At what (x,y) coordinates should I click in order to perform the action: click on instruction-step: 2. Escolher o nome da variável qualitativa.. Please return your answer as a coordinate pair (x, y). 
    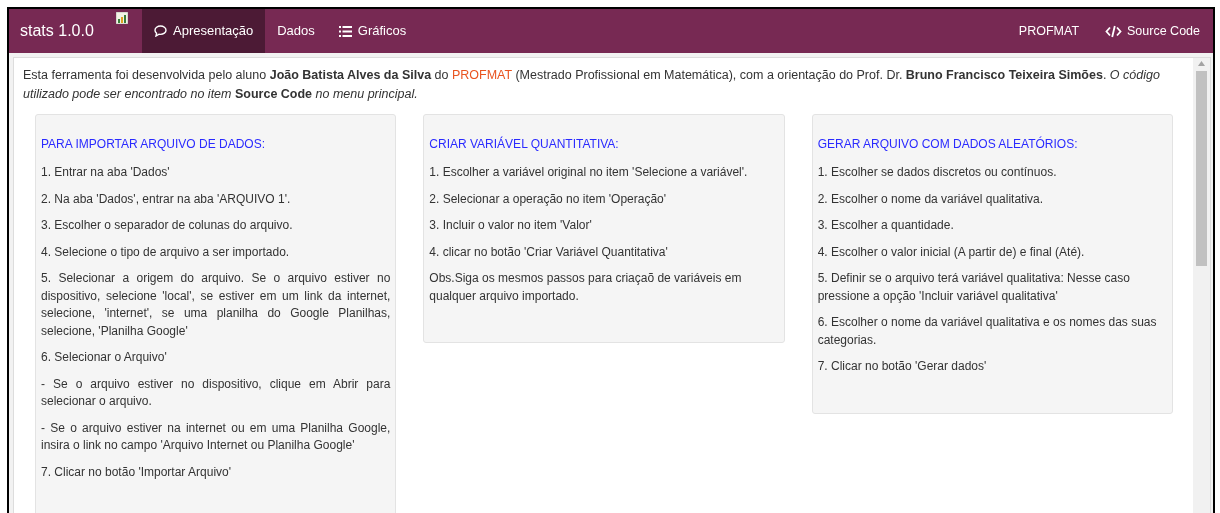
    Looking at the image, I should click on (992, 199).